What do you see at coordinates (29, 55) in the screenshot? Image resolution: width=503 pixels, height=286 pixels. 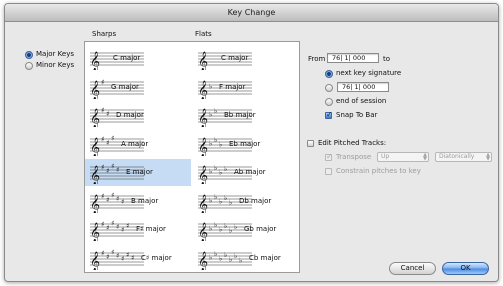 I see `major-keys-radio` at bounding box center [29, 55].